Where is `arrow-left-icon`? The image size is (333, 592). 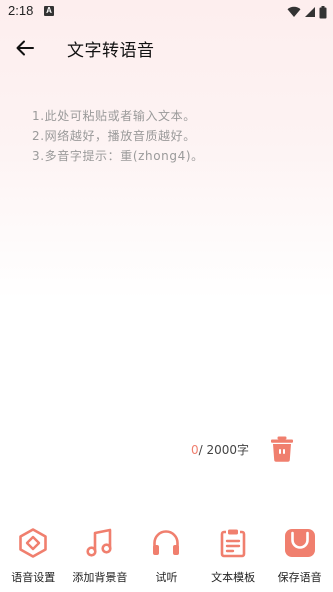 arrow-left-icon is located at coordinates (25, 48).